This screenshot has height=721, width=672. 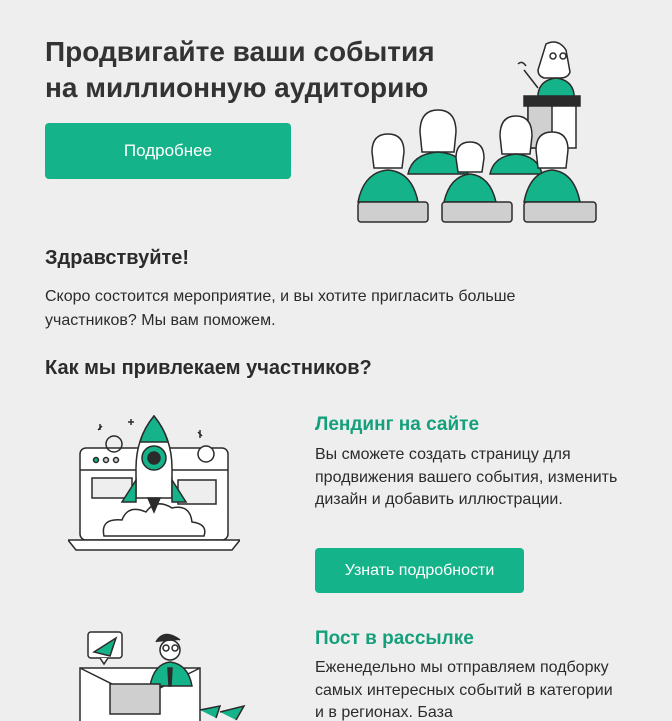 I want to click on learn-more-button: Узнать подробности, so click(x=419, y=570).